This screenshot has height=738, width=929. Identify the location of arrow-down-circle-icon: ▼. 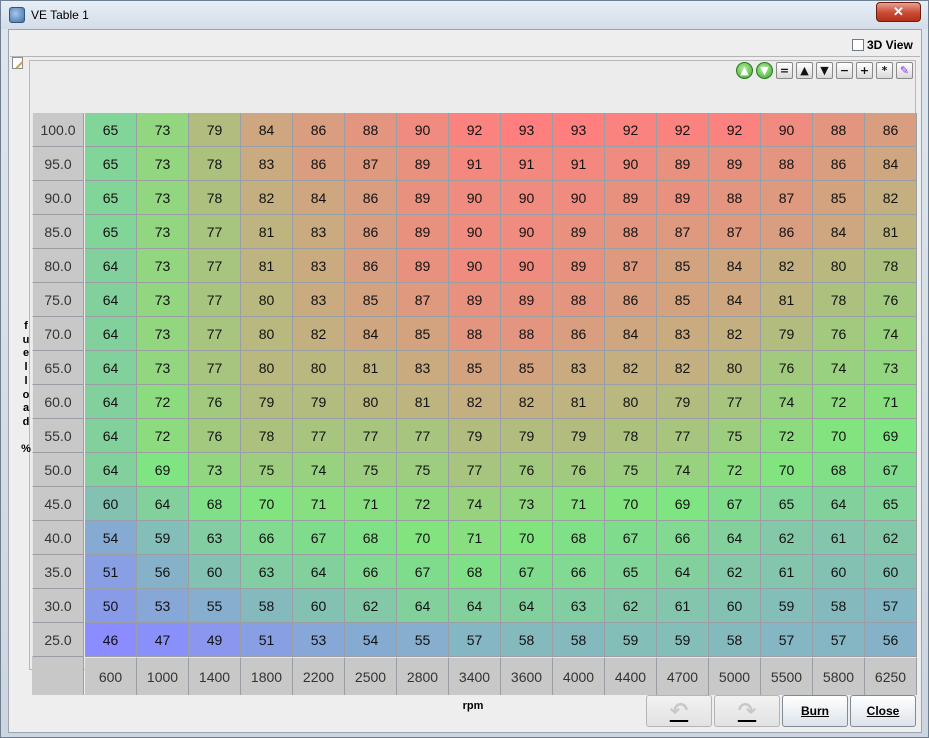
(764, 70).